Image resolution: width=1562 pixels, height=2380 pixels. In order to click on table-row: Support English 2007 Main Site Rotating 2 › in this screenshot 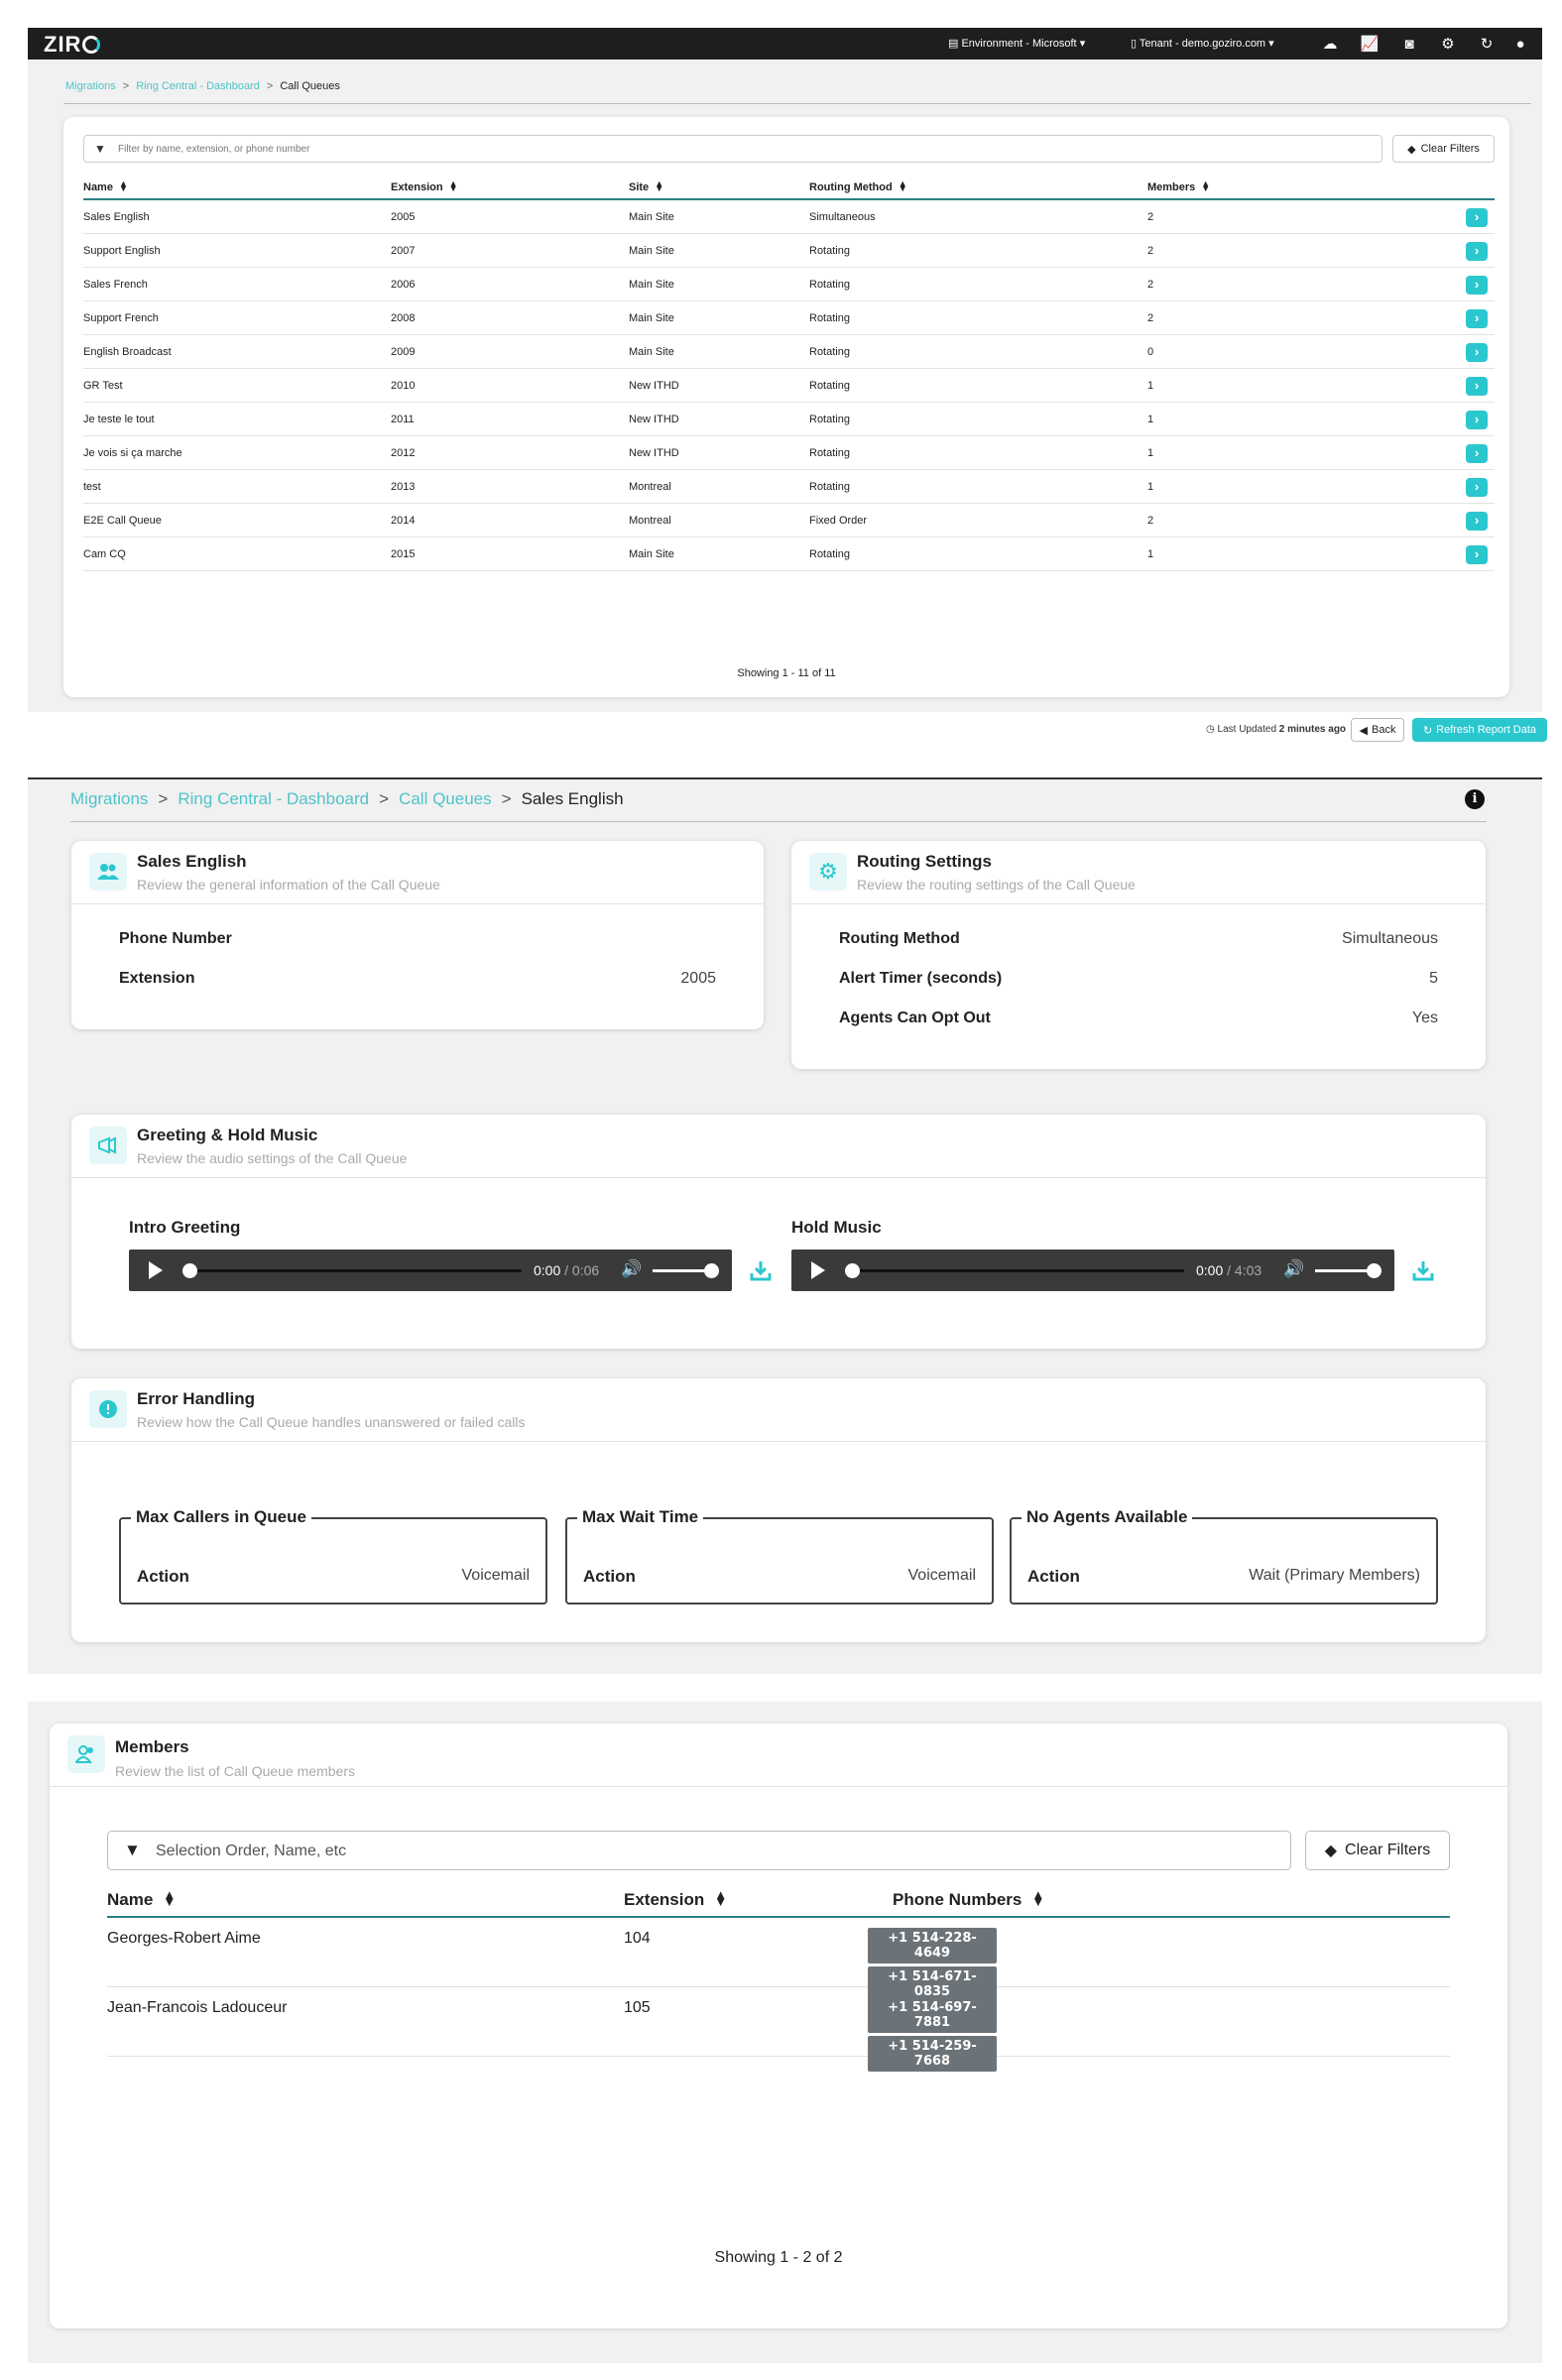, I will do `click(789, 251)`.